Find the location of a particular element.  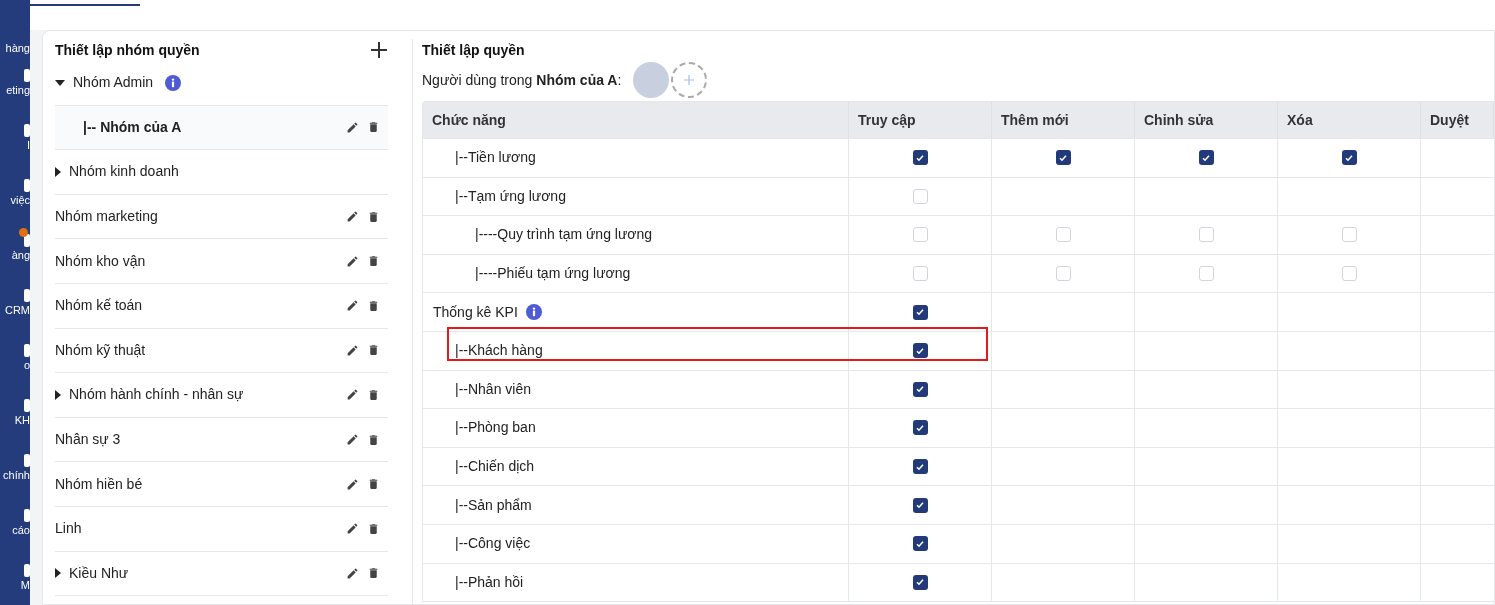

caret-down-icon is located at coordinates (60, 82).